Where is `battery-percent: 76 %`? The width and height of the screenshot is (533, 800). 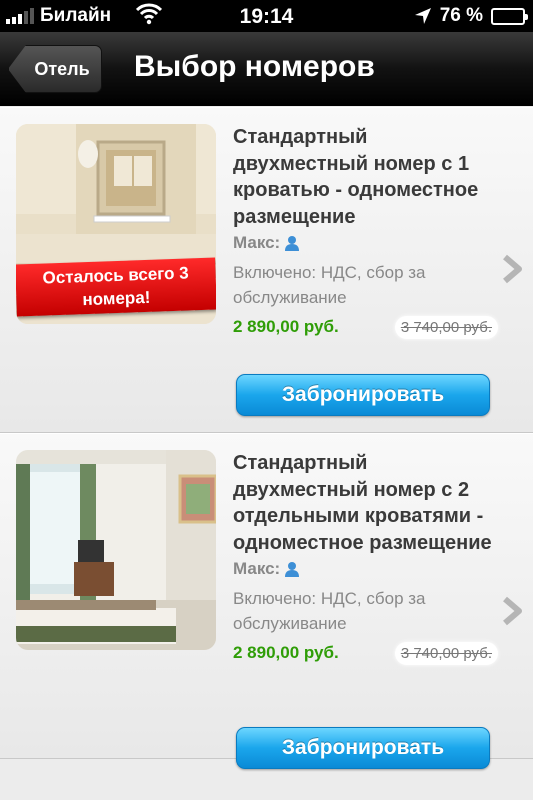 battery-percent: 76 % is located at coordinates (461, 15).